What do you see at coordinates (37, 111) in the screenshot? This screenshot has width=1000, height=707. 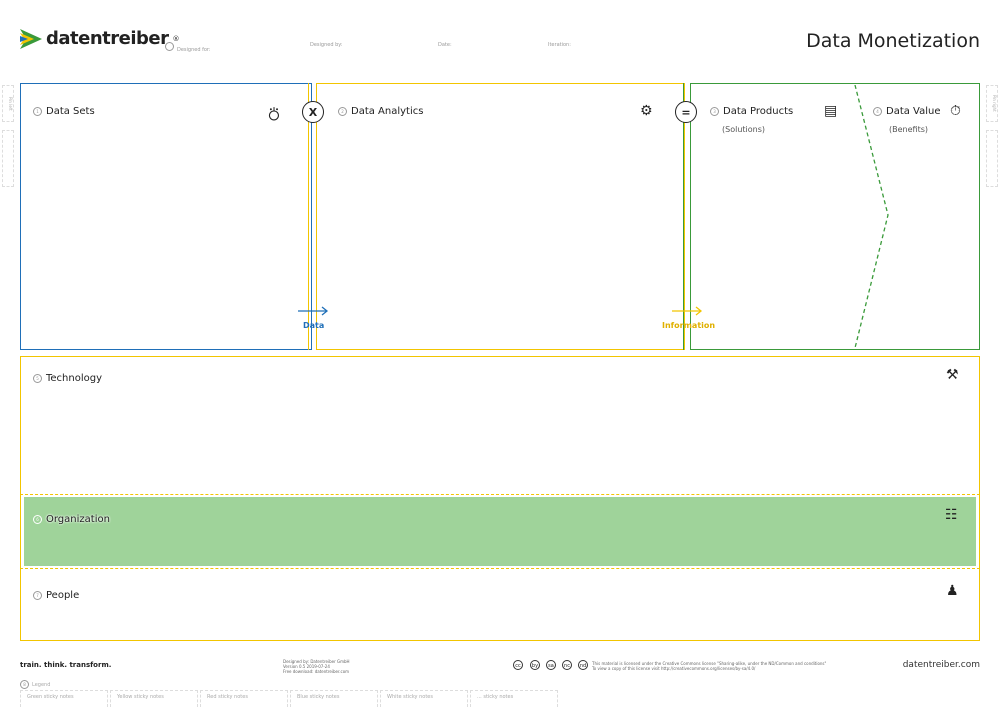 I see `step-number-1: 1` at bounding box center [37, 111].